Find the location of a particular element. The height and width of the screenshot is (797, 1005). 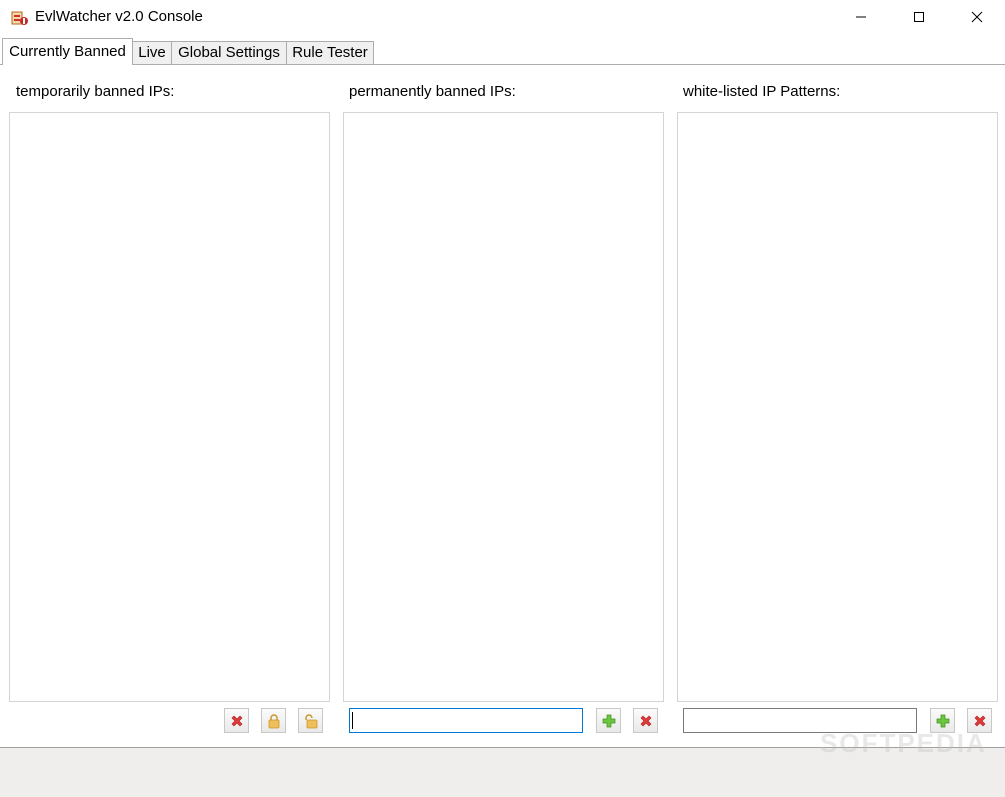

watermark: SOFTPEDIA is located at coordinates (903, 743).